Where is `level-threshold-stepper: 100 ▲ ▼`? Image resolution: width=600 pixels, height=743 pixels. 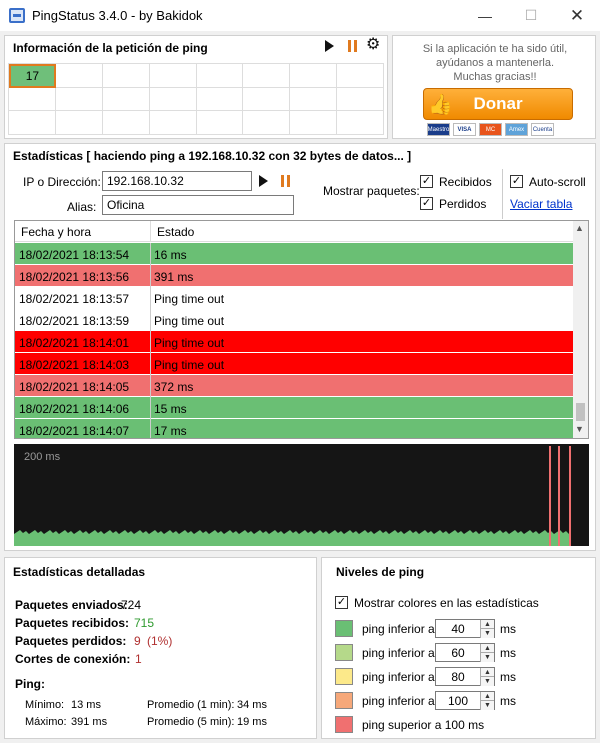
level-threshold-stepper: 100 ▲ ▼ is located at coordinates (465, 700).